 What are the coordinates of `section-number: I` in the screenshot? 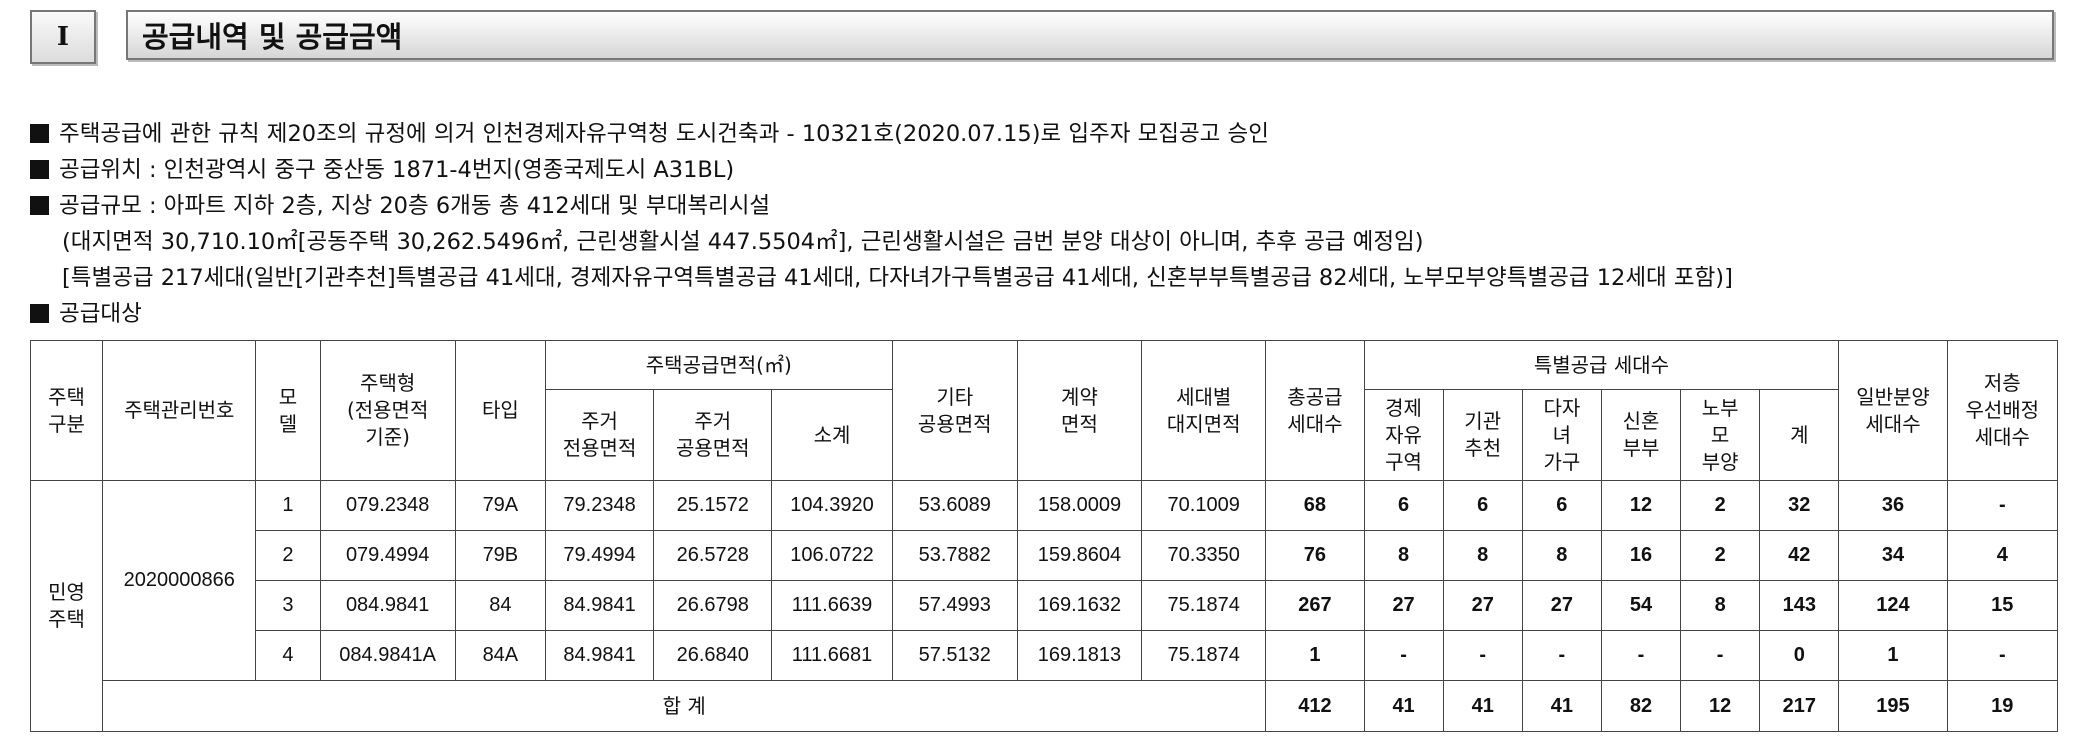 It's located at (63, 37).